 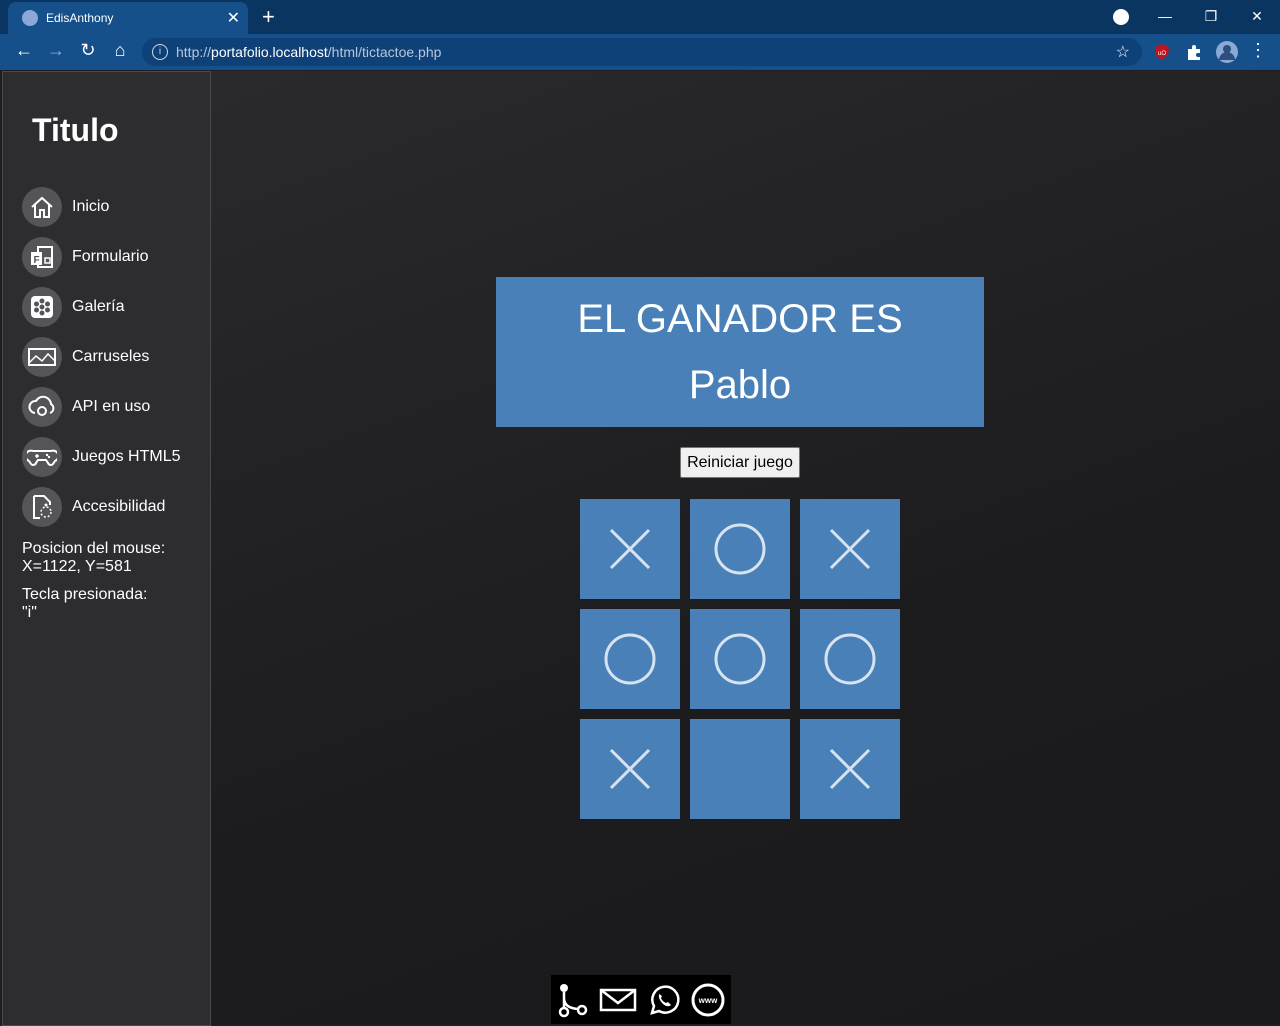 I want to click on tab-search-icon, so click(x=1121, y=17).